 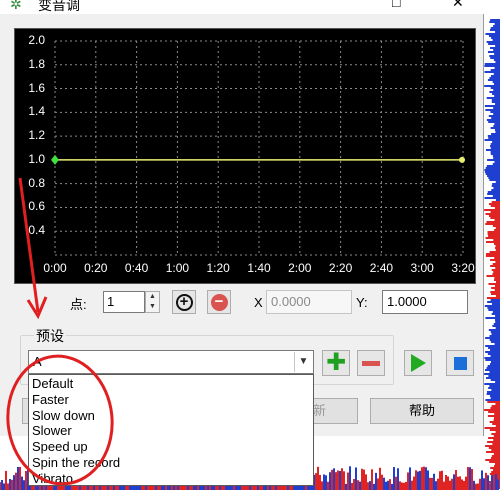 What do you see at coordinates (463, 268) in the screenshot?
I see `x-tick-label: 3:20` at bounding box center [463, 268].